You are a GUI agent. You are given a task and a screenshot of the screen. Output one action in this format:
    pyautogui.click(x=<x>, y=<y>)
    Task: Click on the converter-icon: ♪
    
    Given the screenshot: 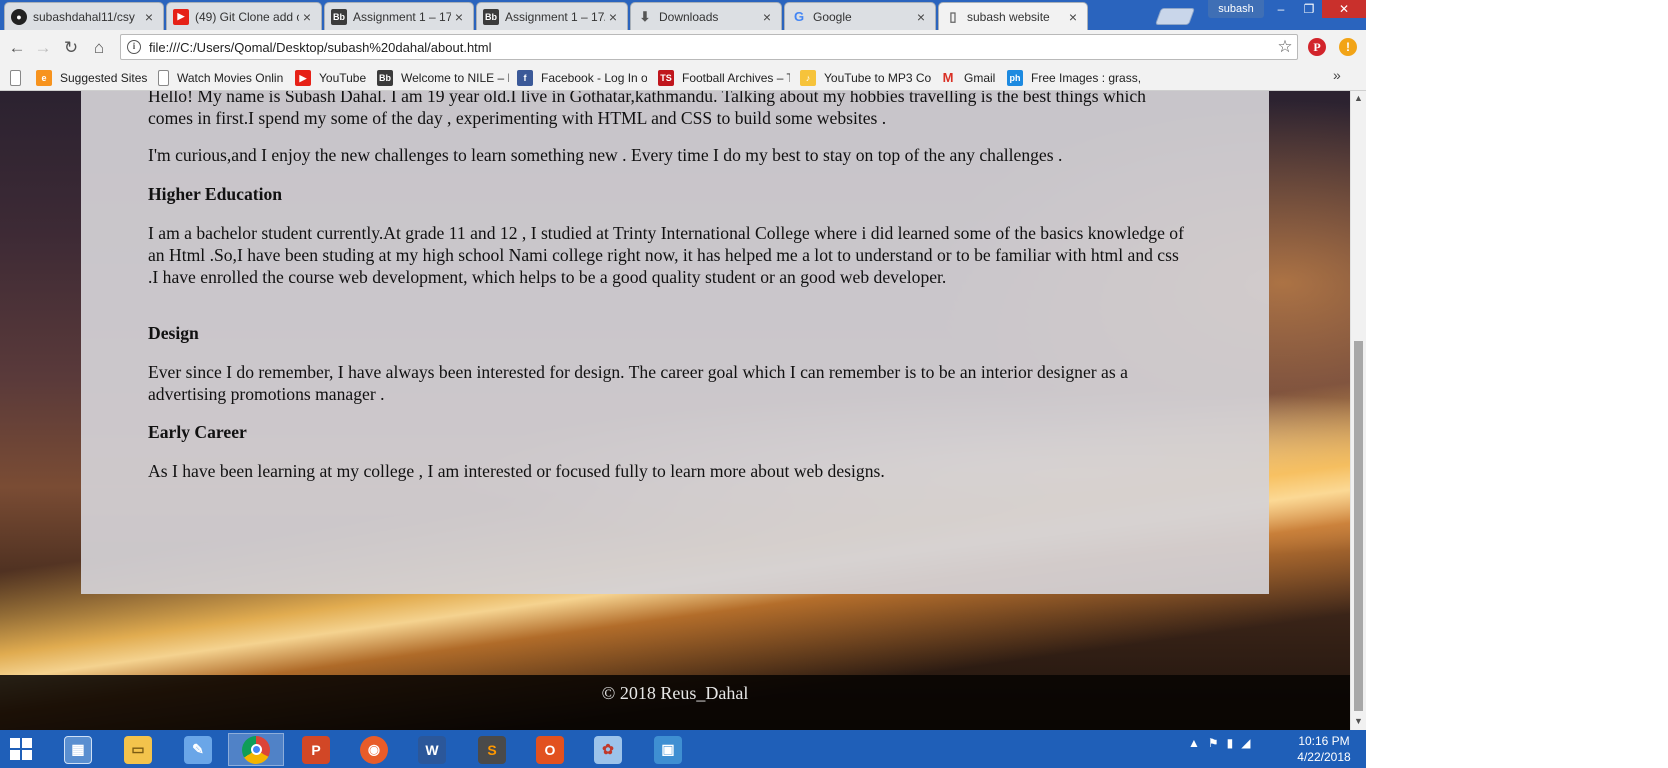 What is the action you would take?
    pyautogui.click(x=808, y=77)
    